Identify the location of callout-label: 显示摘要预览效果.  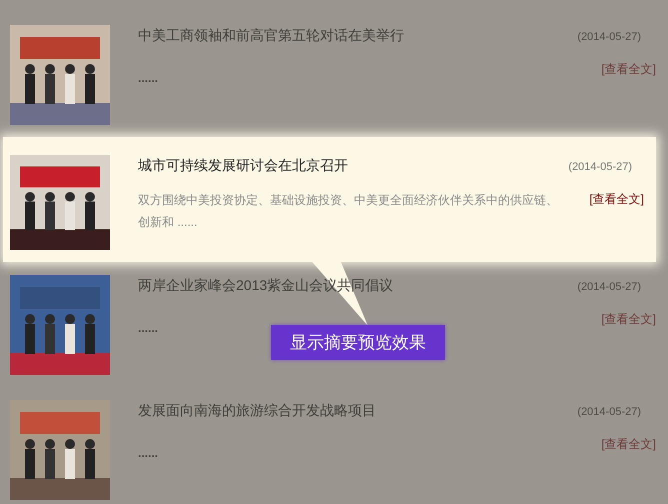
(358, 342).